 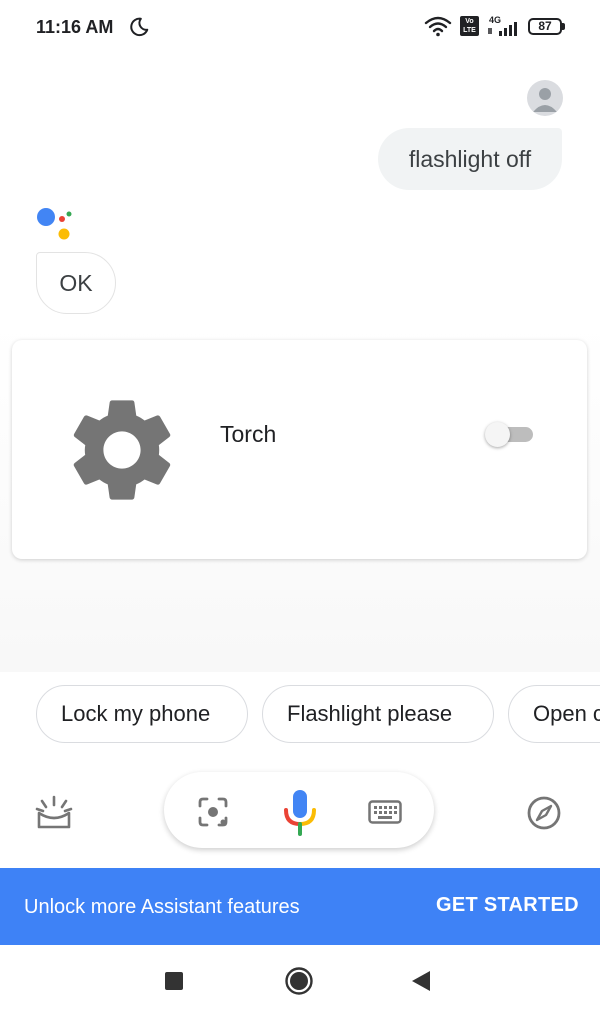 What do you see at coordinates (469, 26) in the screenshot?
I see `volte-icon: Vo LTE` at bounding box center [469, 26].